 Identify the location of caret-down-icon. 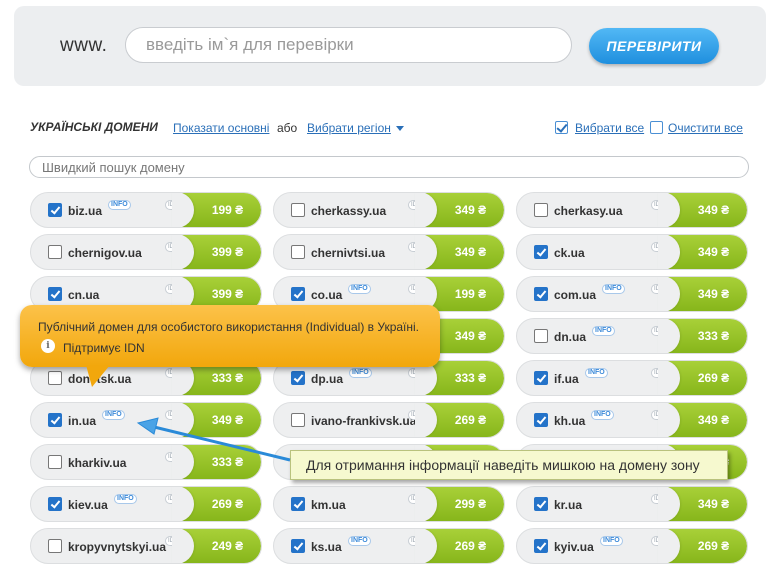
(400, 128).